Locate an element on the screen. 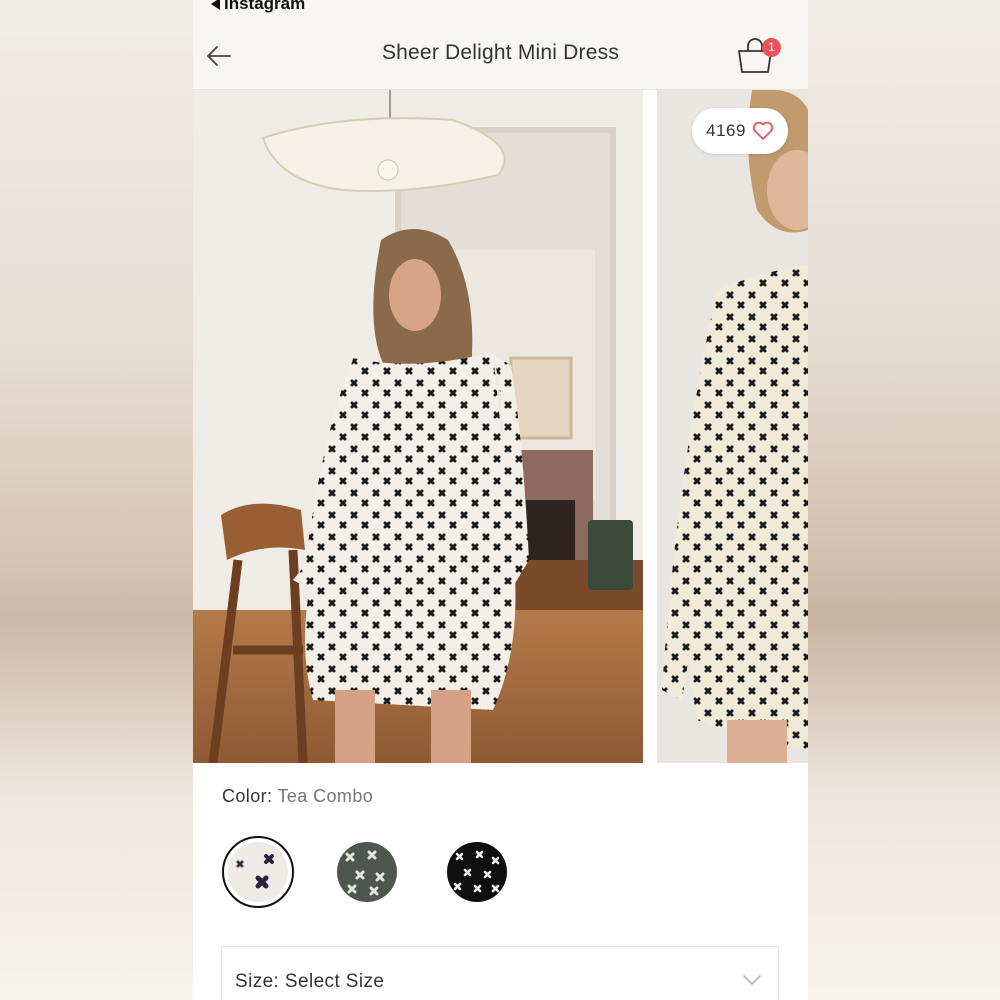 Image resolution: width=1000 pixels, height=1000 pixels. page-title: Sheer Delight Mini Dress is located at coordinates (500, 52).